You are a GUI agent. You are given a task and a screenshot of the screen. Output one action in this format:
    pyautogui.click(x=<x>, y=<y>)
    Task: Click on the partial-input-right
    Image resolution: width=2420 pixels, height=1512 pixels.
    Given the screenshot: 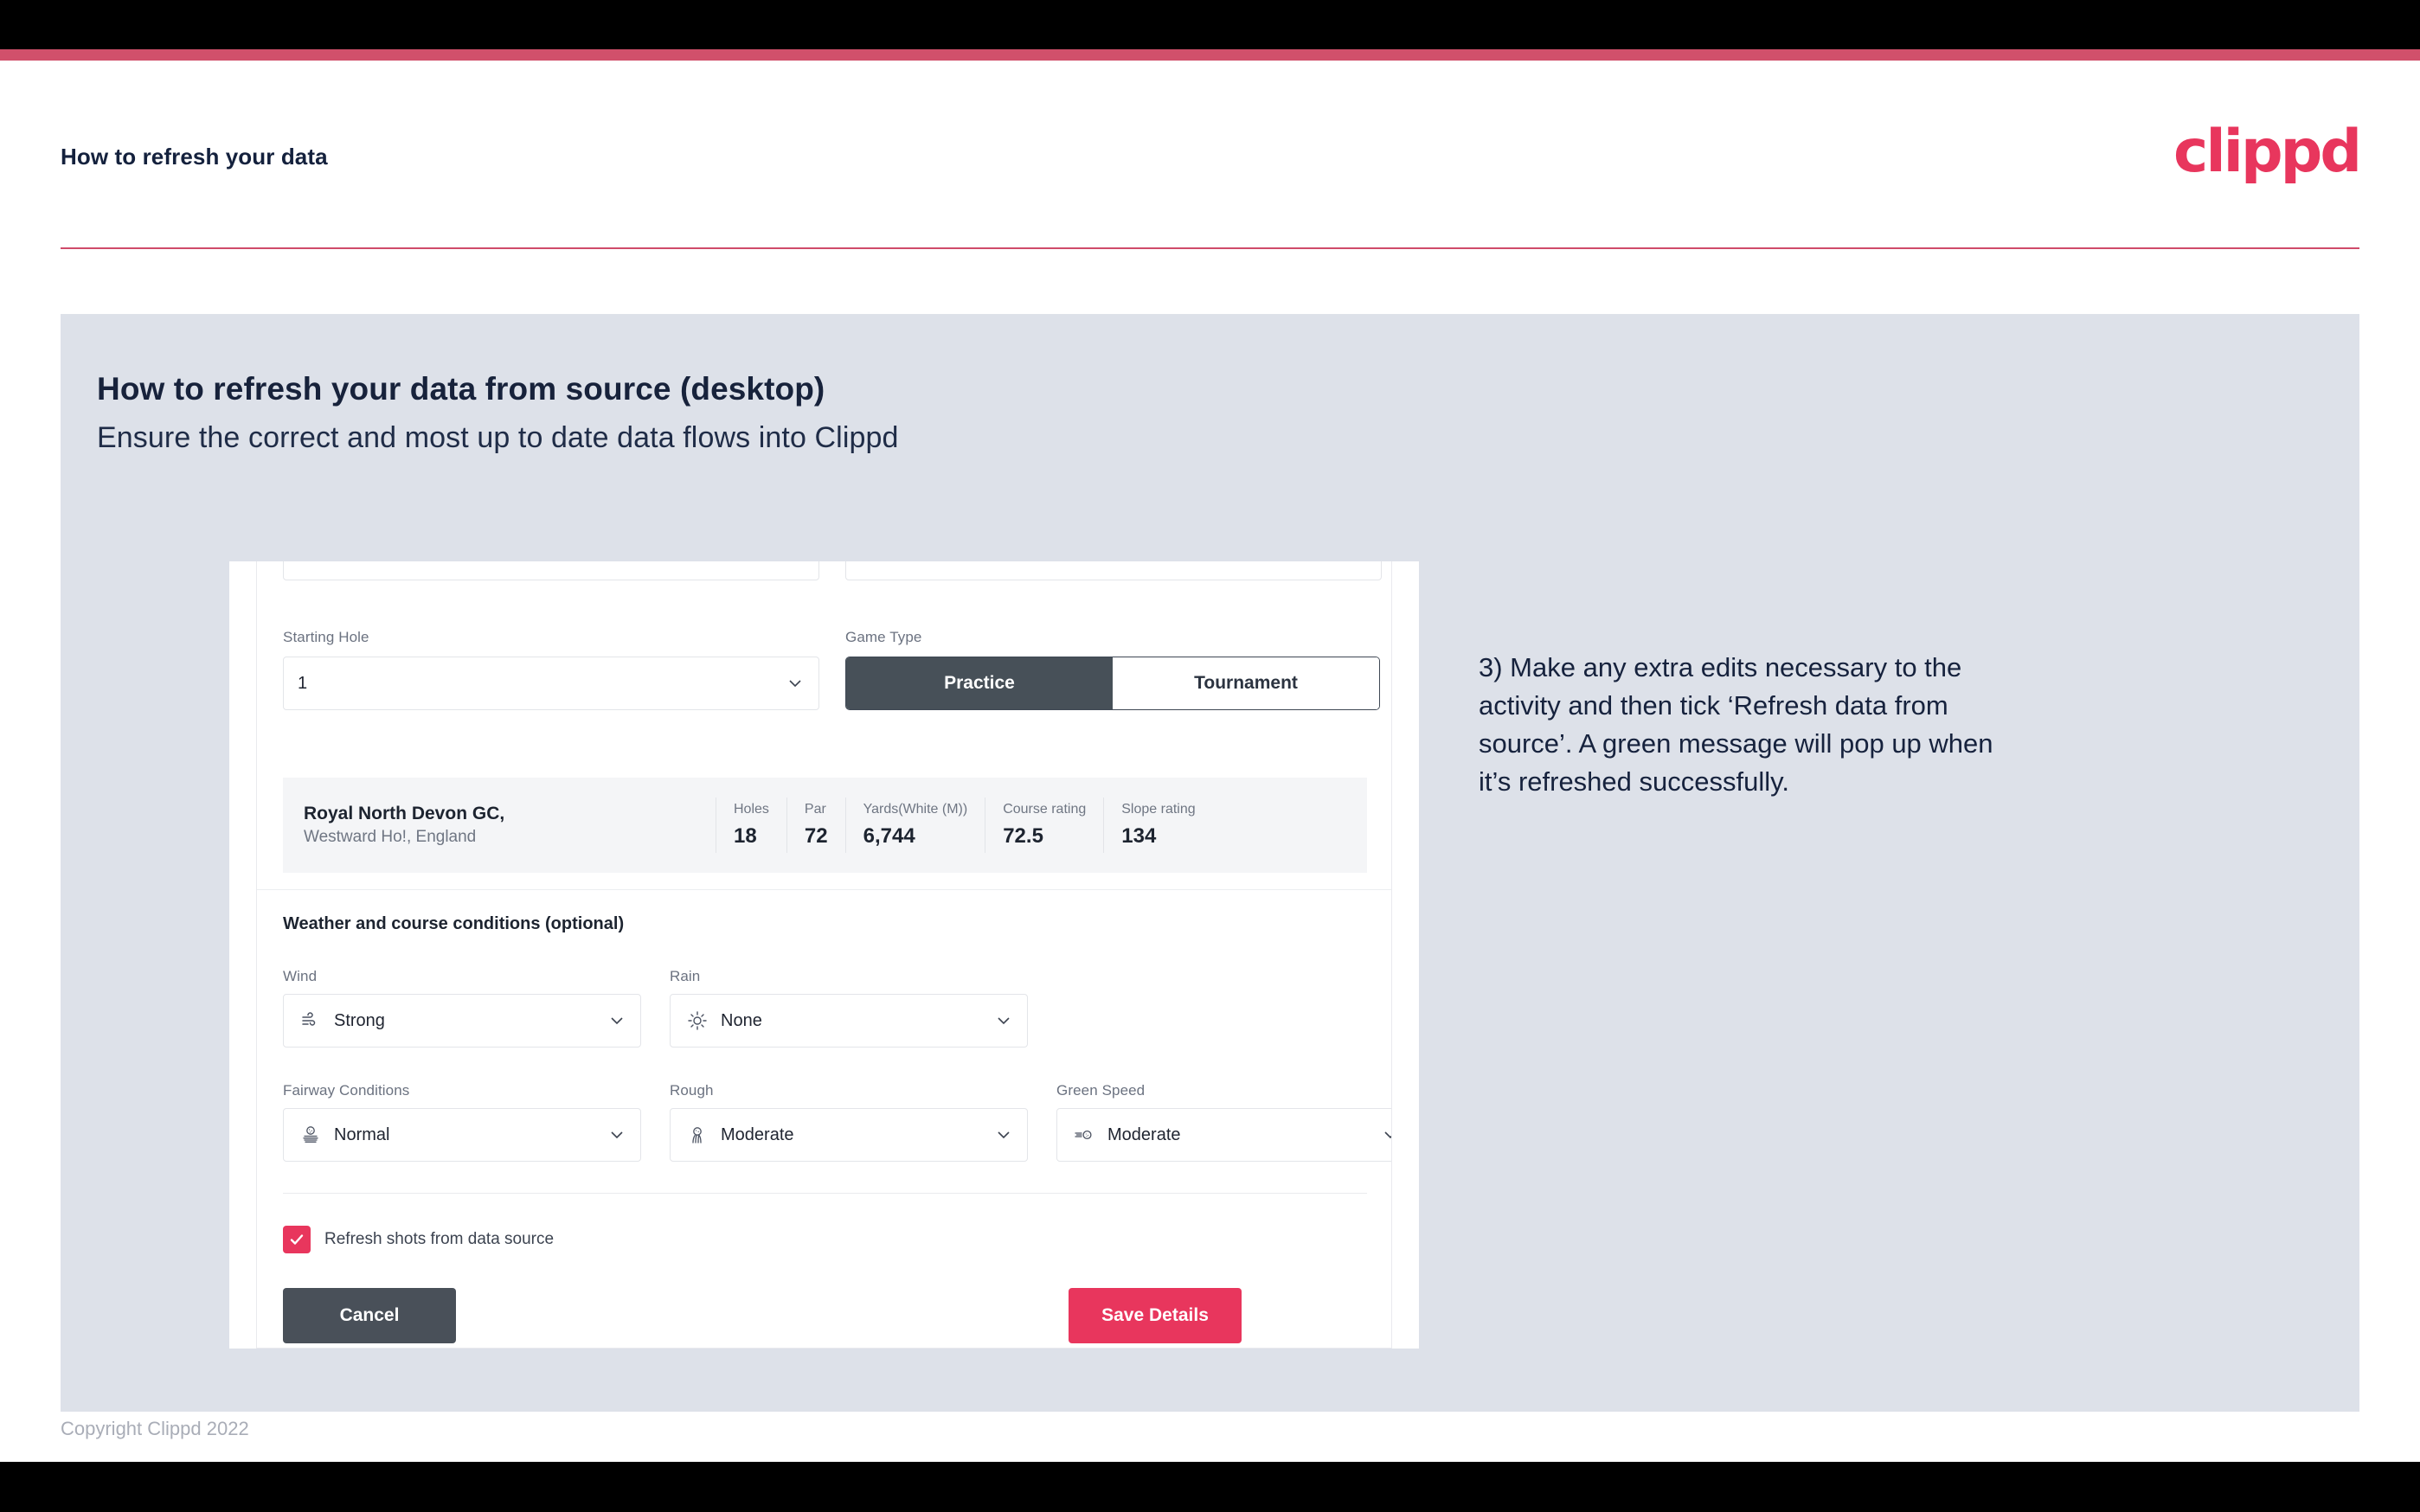 What is the action you would take?
    pyautogui.click(x=1113, y=570)
    